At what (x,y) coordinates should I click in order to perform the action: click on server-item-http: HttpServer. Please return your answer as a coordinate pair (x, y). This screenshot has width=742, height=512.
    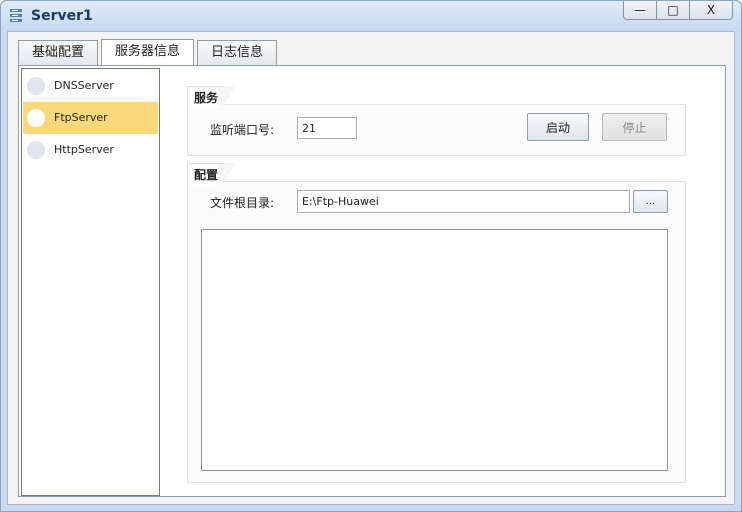
    Looking at the image, I should click on (90, 150).